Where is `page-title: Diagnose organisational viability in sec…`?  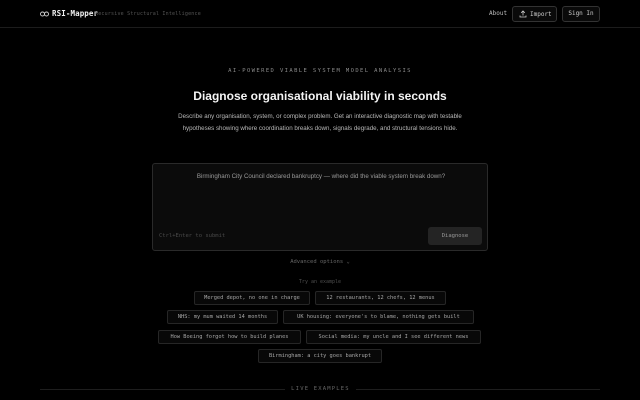
page-title: Diagnose organisational viability in sec… is located at coordinates (320, 96).